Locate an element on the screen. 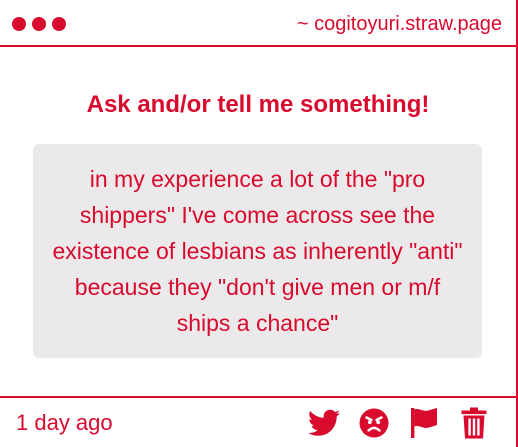 Image resolution: width=518 pixels, height=447 pixels. site-url: ~ cogitoyuri.straw.page is located at coordinates (399, 24).